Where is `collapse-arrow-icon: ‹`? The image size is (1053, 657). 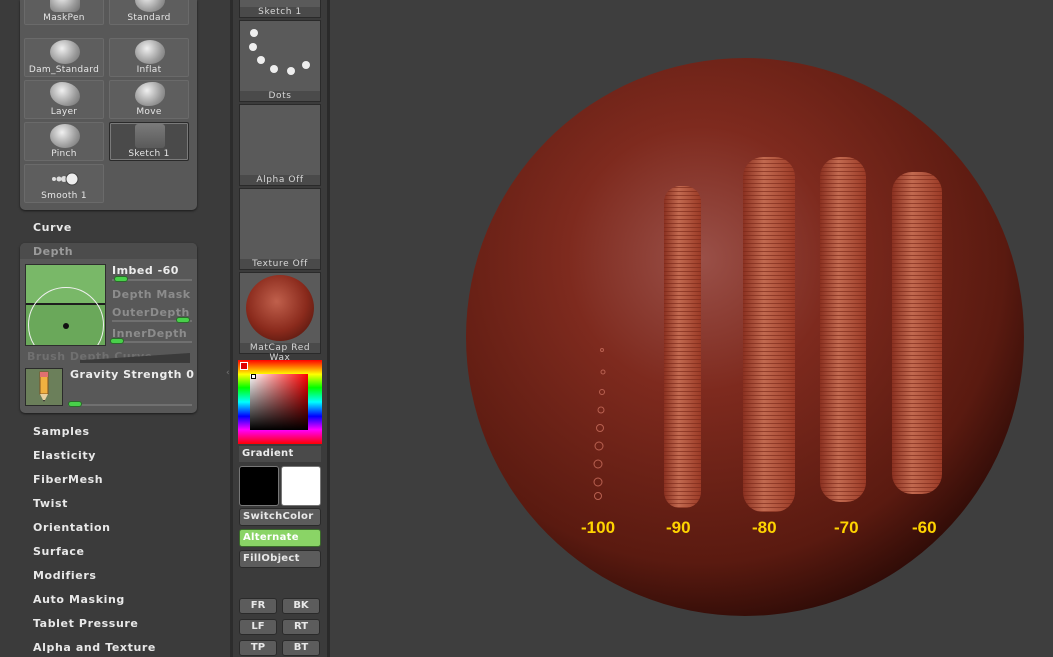
collapse-arrow-icon: ‹ is located at coordinates (228, 373).